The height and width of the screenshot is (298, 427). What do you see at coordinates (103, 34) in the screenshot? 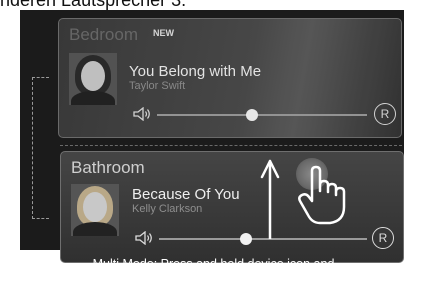
I see `room-name: Bedroom` at bounding box center [103, 34].